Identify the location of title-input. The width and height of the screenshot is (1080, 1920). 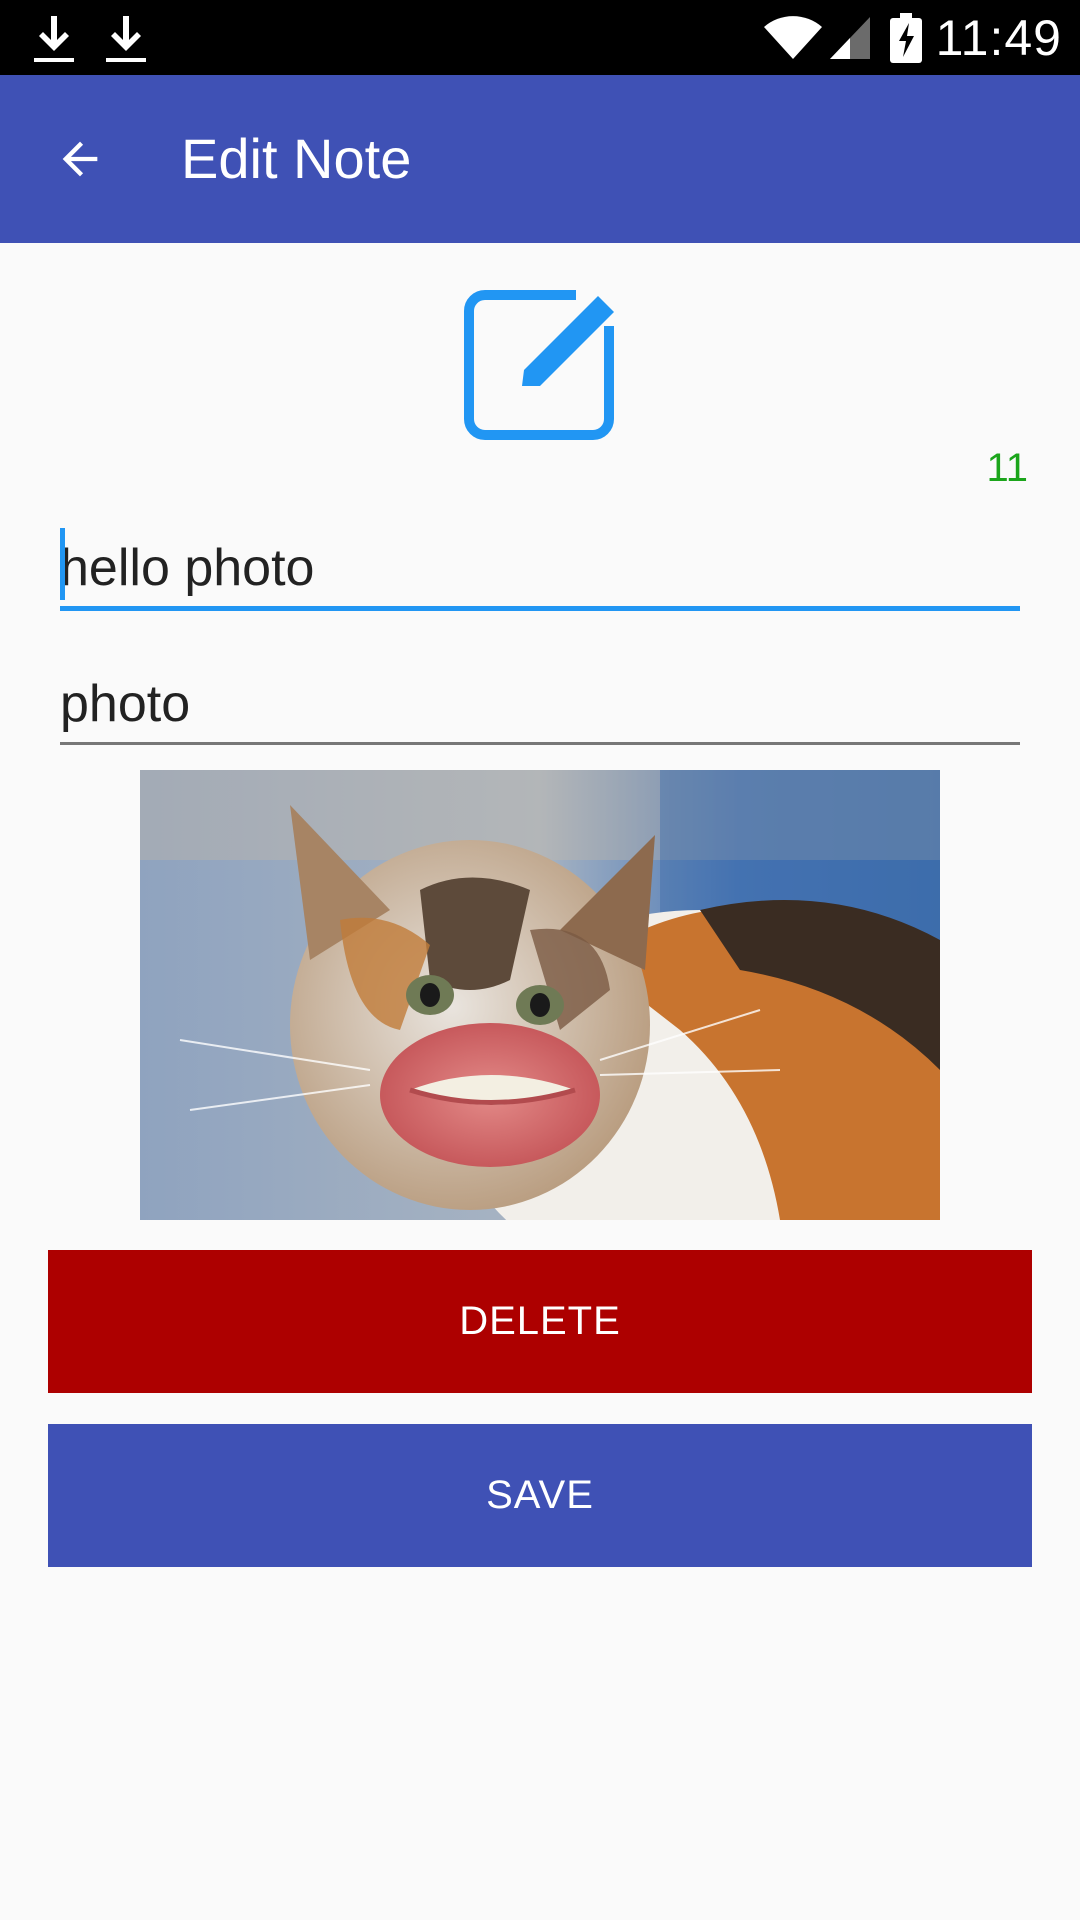
(540, 568).